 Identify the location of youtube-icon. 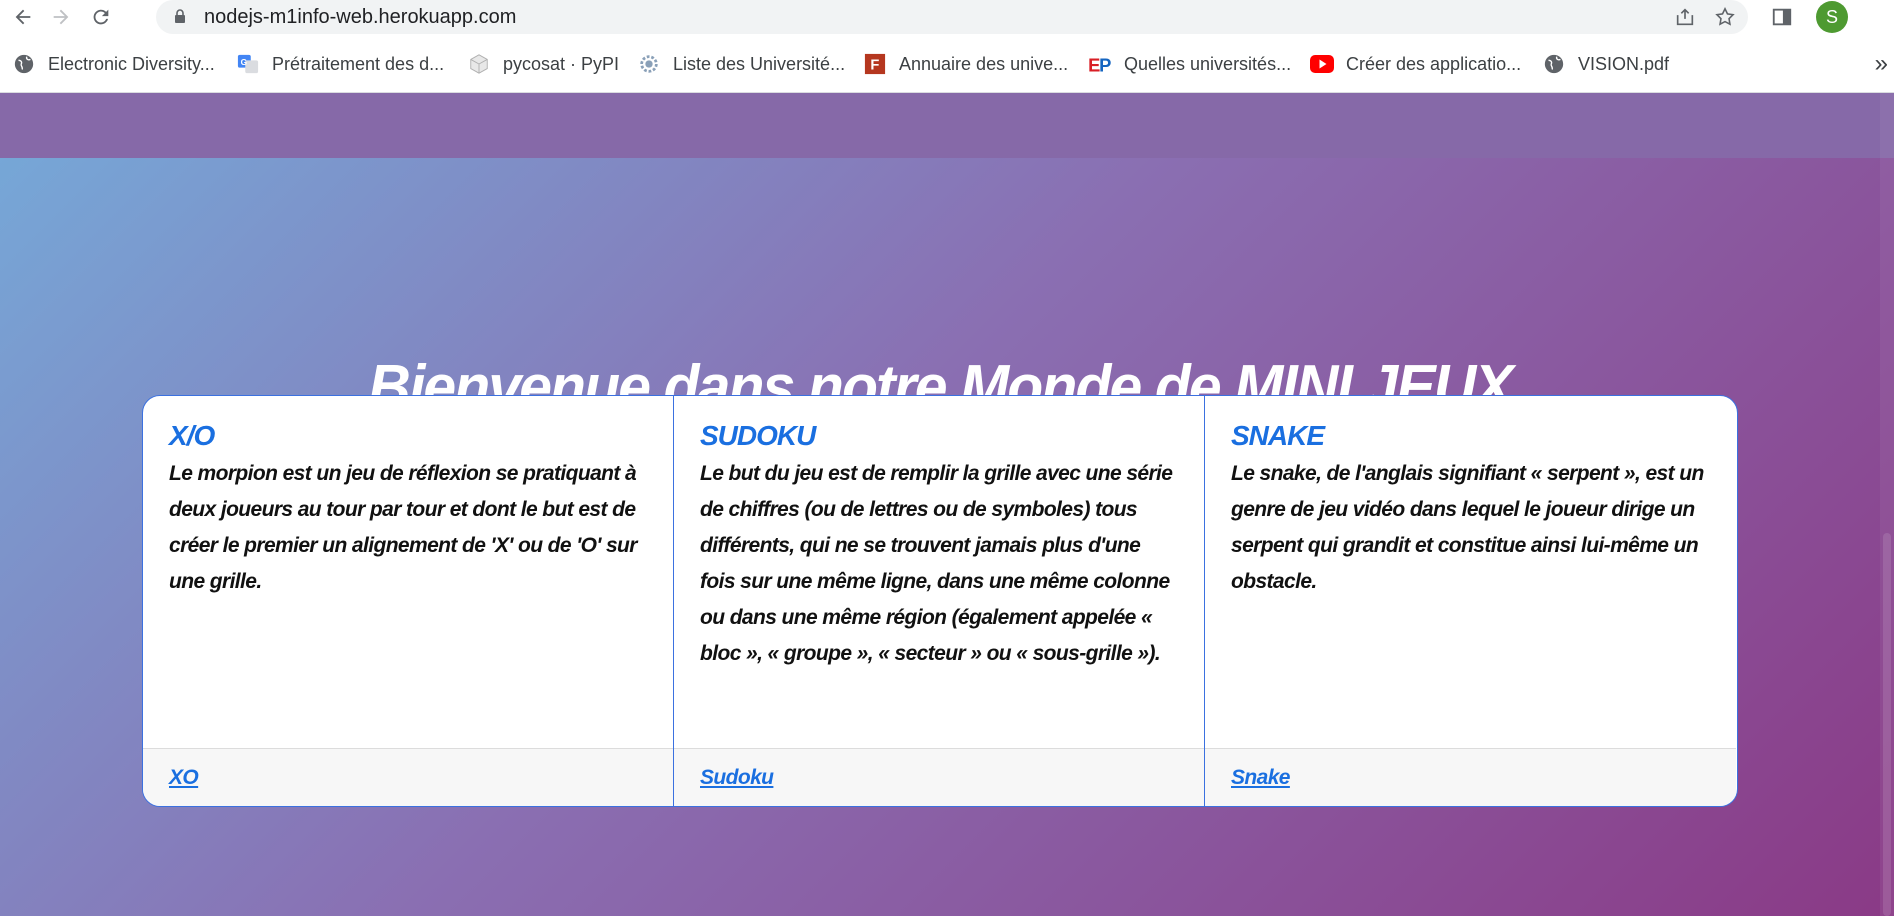
(1322, 64).